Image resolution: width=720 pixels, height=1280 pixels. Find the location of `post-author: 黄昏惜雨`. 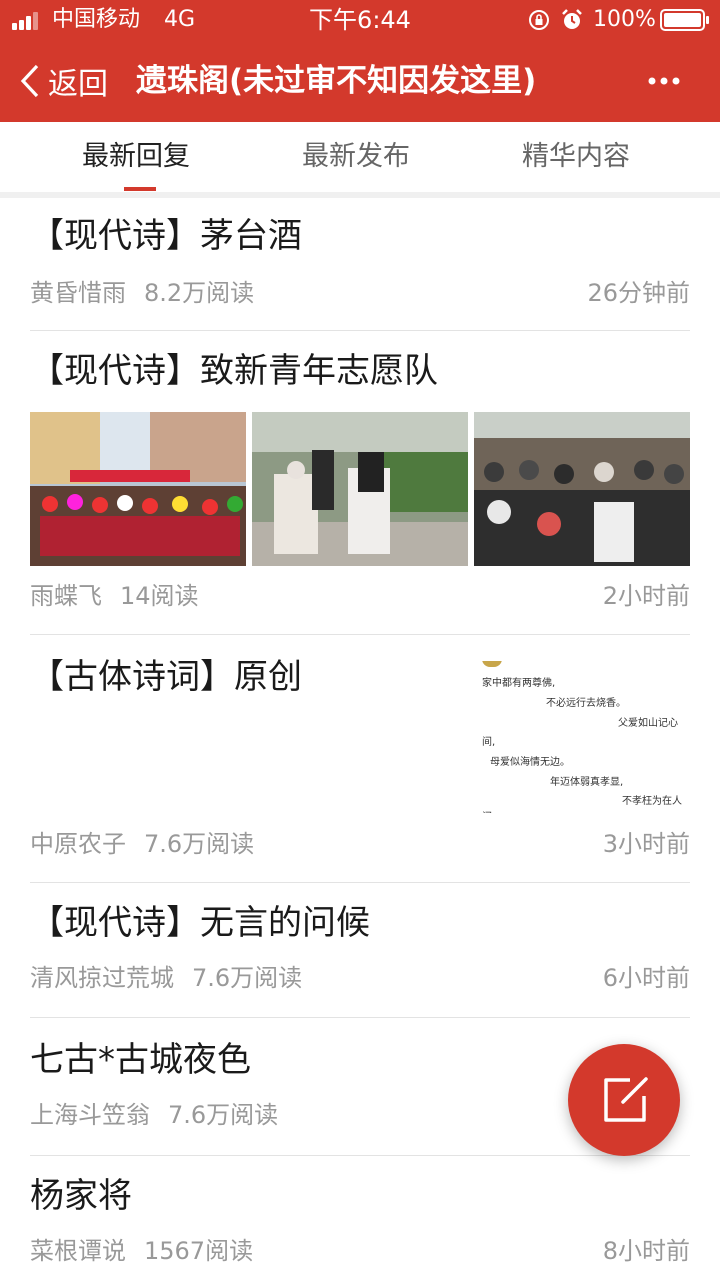

post-author: 黄昏惜雨 is located at coordinates (78, 293).